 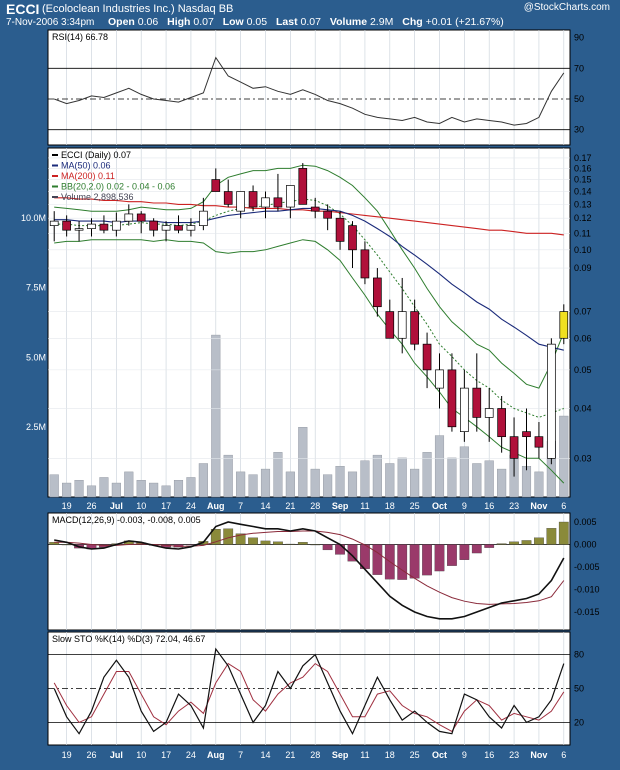 What do you see at coordinates (439, 755) in the screenshot?
I see `x-tick-label-bottom: Oct` at bounding box center [439, 755].